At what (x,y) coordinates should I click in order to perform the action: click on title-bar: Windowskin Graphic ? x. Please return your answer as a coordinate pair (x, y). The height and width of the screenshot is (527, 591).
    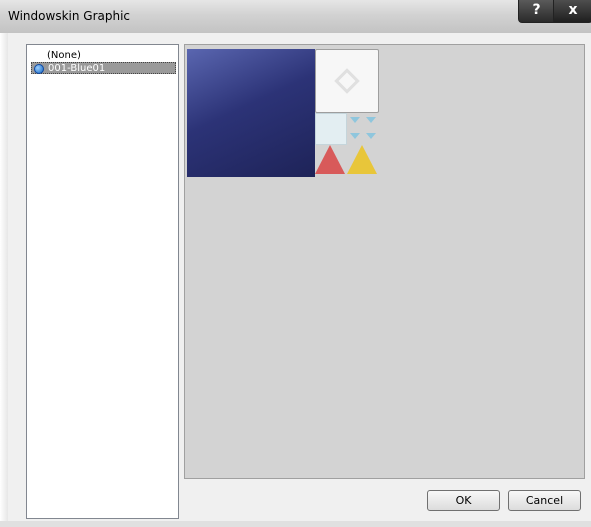
    Looking at the image, I should click on (295, 16).